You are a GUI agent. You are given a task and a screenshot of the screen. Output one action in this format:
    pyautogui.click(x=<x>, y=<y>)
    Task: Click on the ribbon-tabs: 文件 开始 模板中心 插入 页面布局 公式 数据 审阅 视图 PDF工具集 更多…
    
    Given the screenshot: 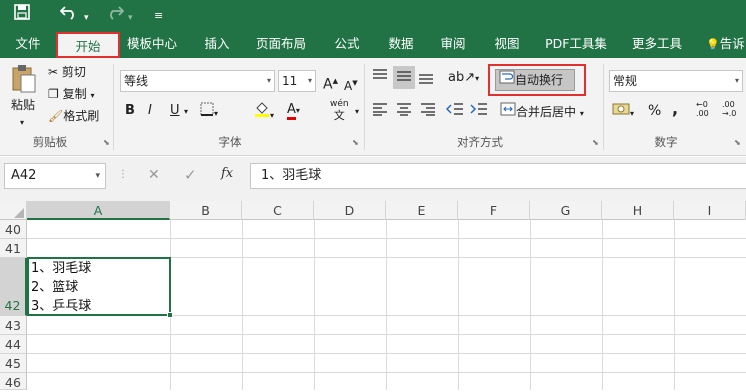 What is the action you would take?
    pyautogui.click(x=373, y=44)
    